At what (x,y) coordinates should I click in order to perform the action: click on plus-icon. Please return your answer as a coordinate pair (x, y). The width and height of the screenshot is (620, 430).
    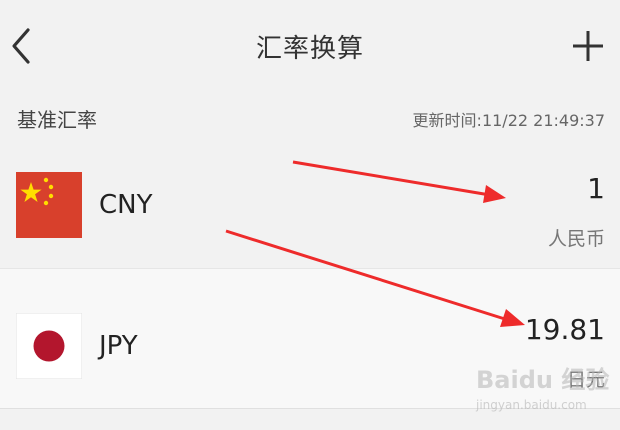
    Looking at the image, I should click on (588, 46).